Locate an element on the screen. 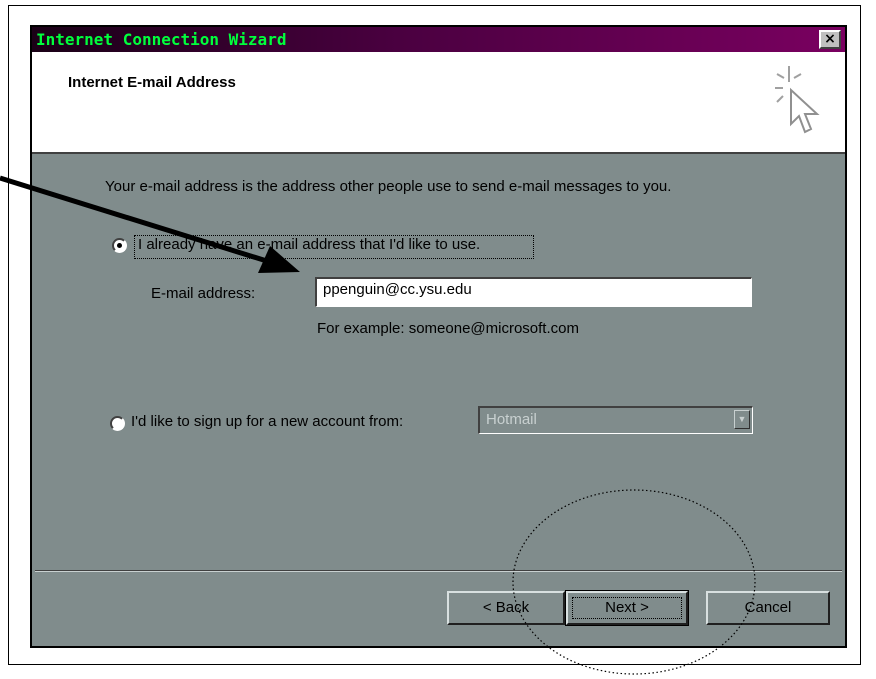 The width and height of the screenshot is (876, 679). next-focus-rect is located at coordinates (627, 608).